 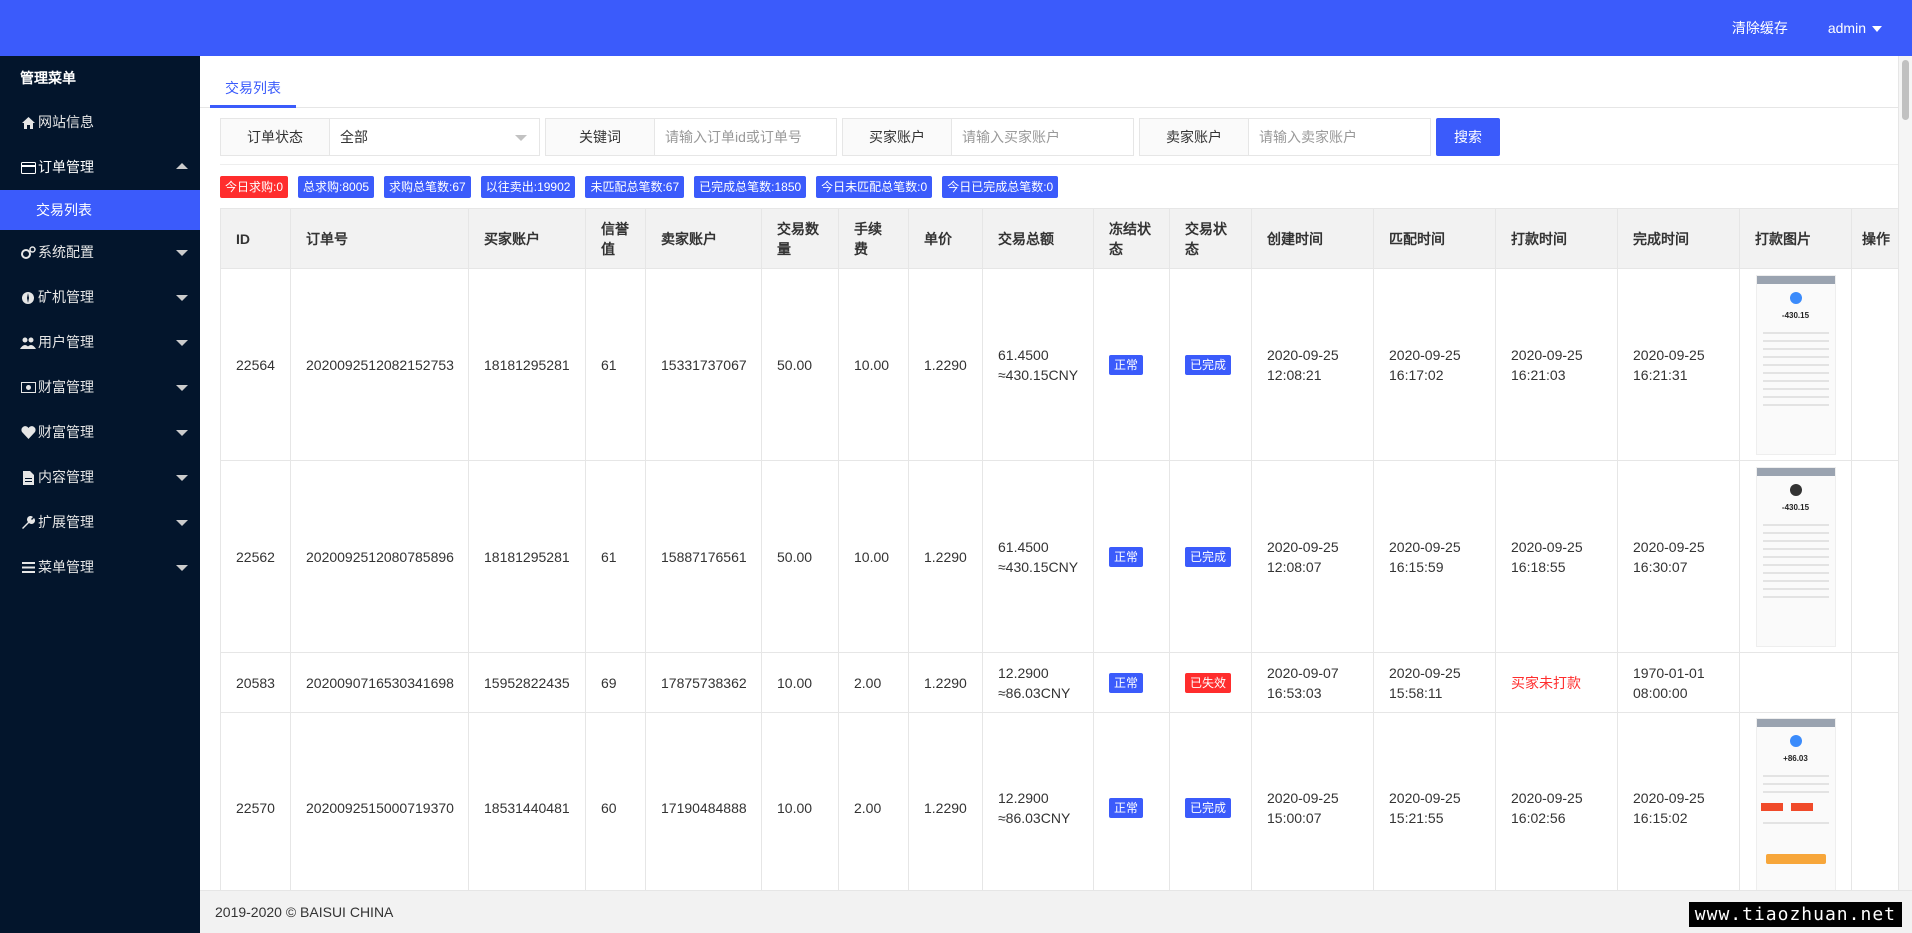 I want to click on sidebar-item-label: 内容管理, so click(x=66, y=477).